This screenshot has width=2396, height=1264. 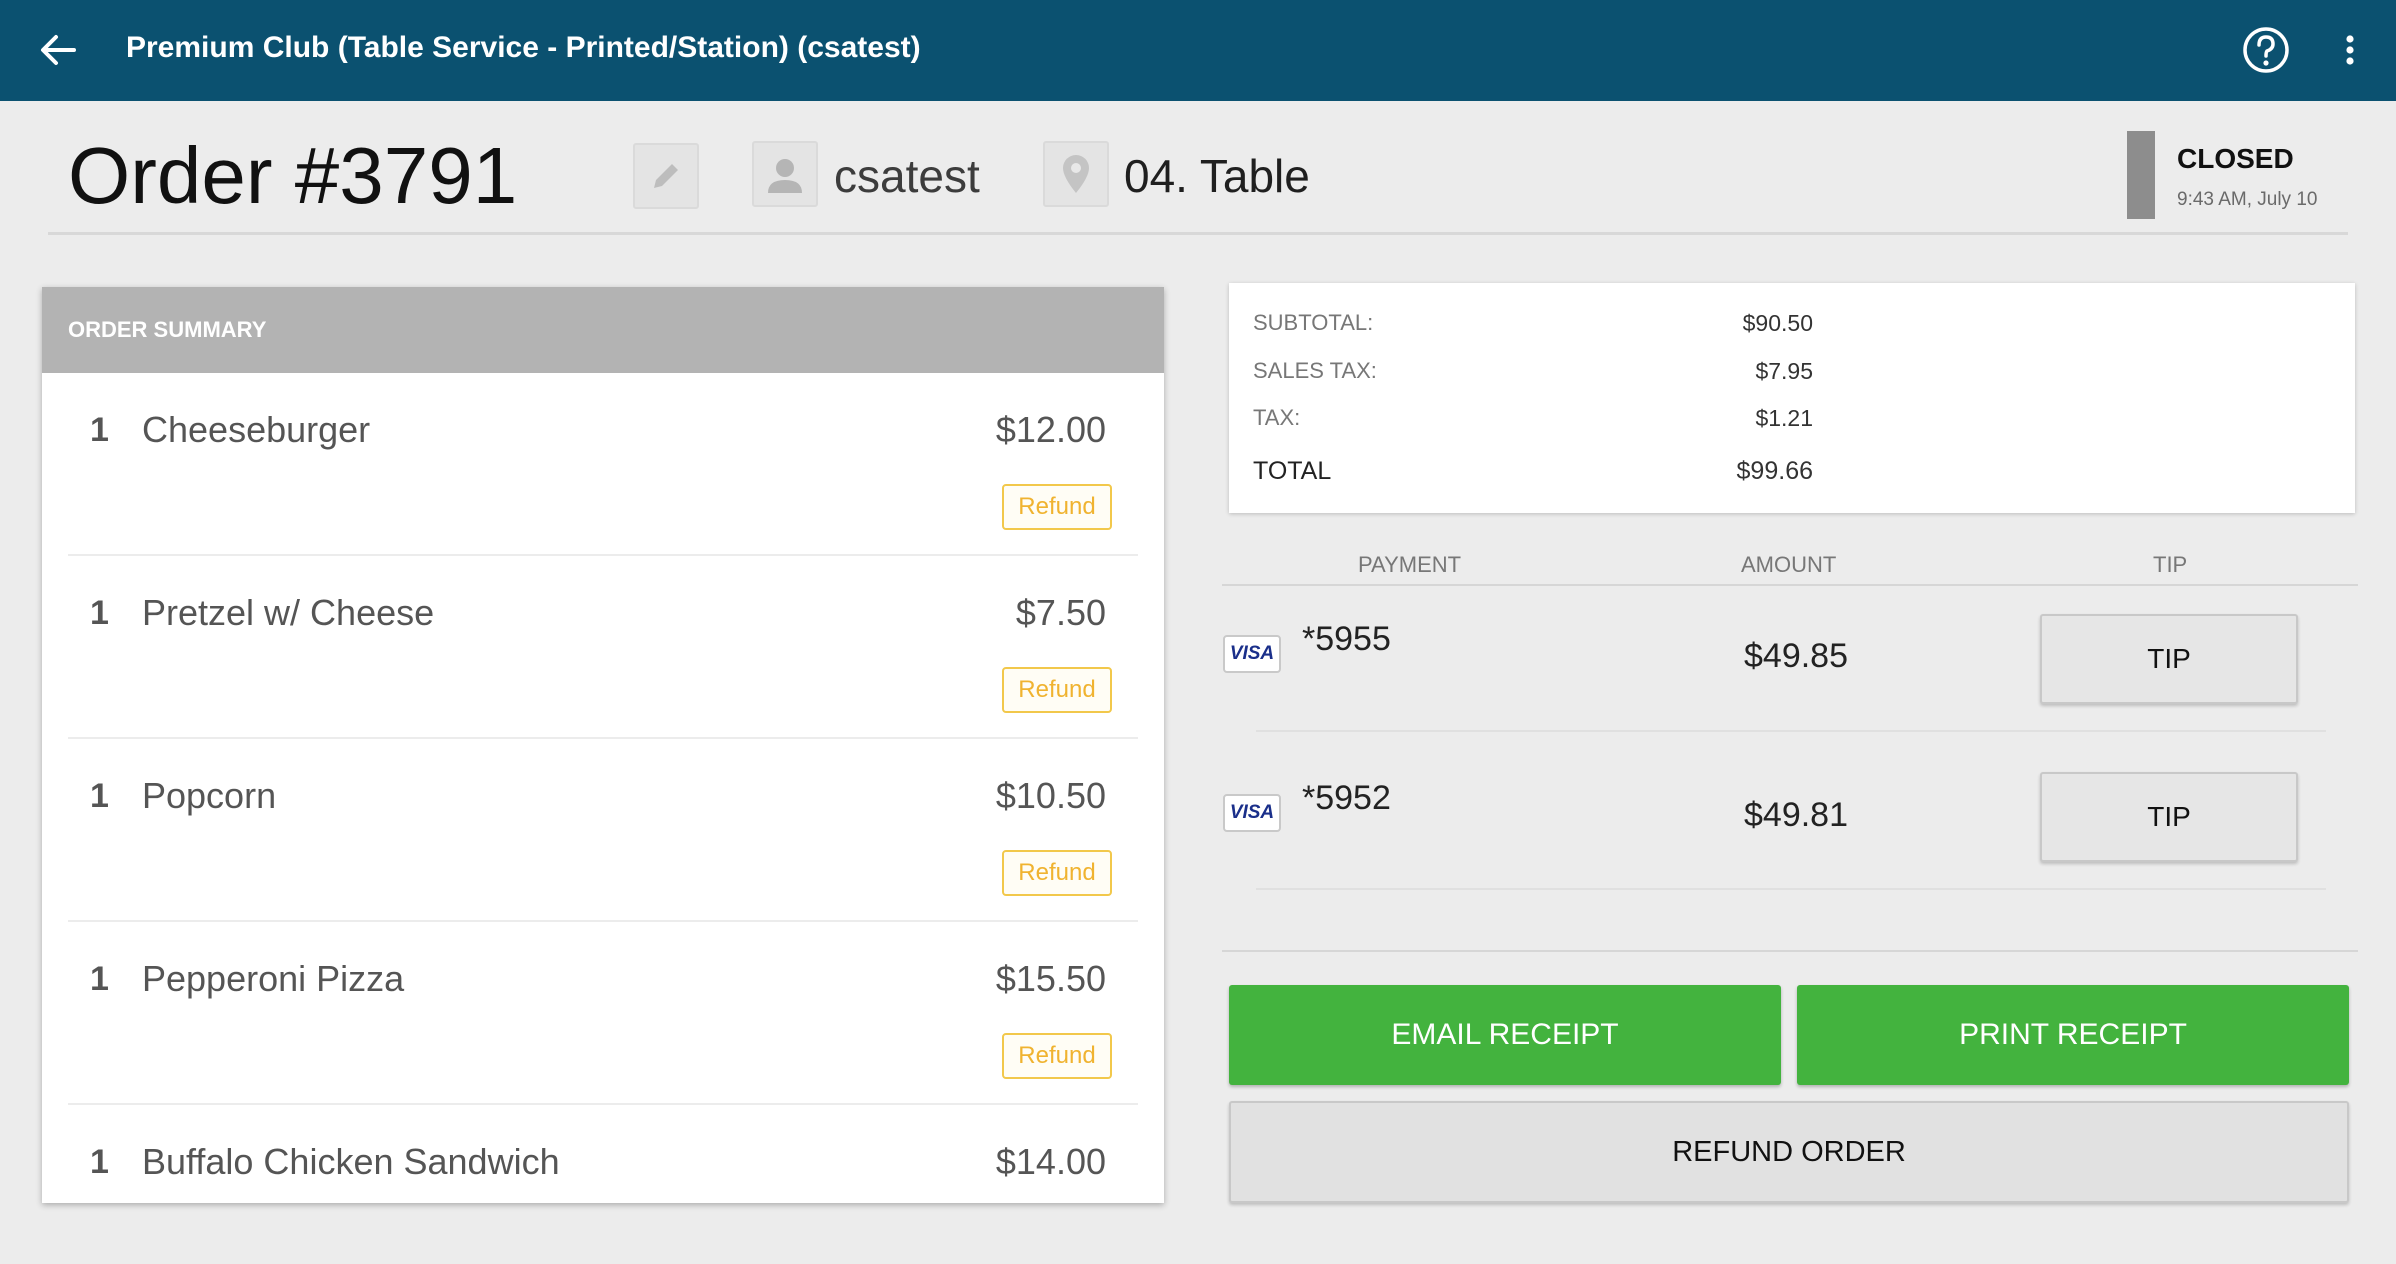 What do you see at coordinates (1060, 612) in the screenshot?
I see `item-price: $7.50` at bounding box center [1060, 612].